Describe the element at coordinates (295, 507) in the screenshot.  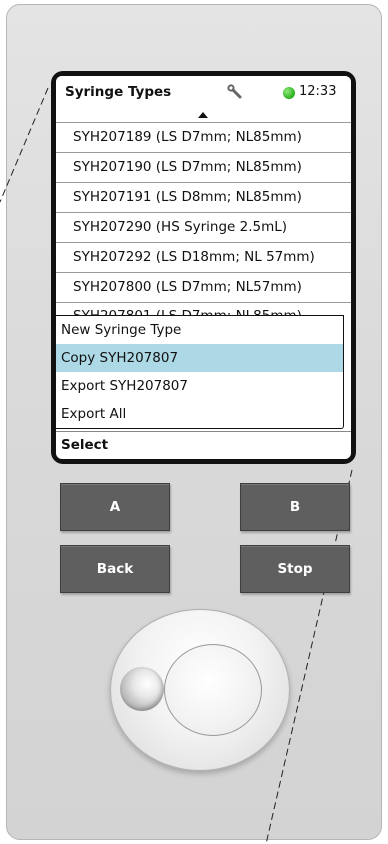
I see `b-button: B` at that location.